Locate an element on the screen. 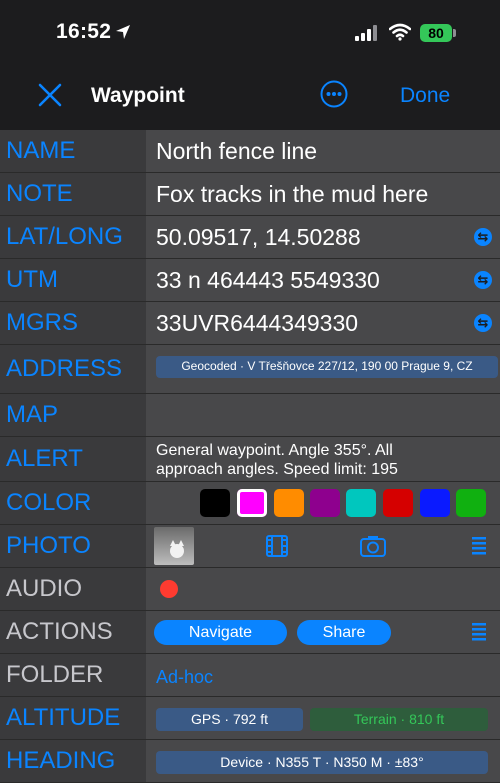  latlong-value: 50.09517, 14.50288 is located at coordinates (258, 237).